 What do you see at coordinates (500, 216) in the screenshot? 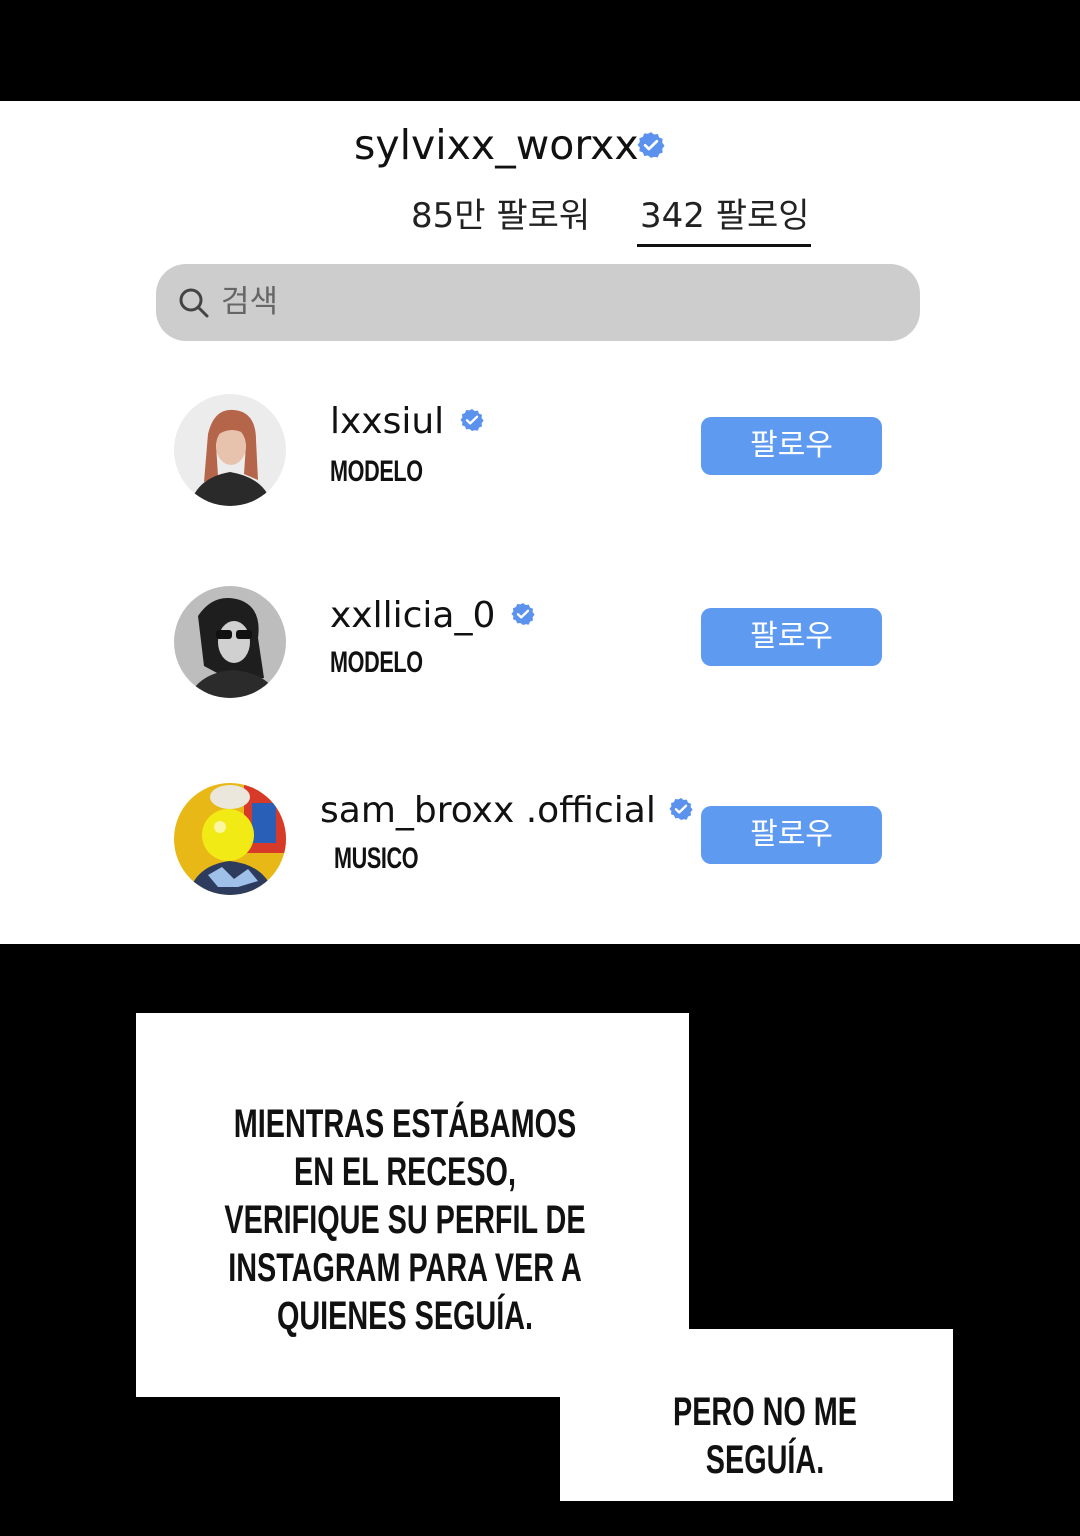
I see `tab-followers: 85만 팔로워` at bounding box center [500, 216].